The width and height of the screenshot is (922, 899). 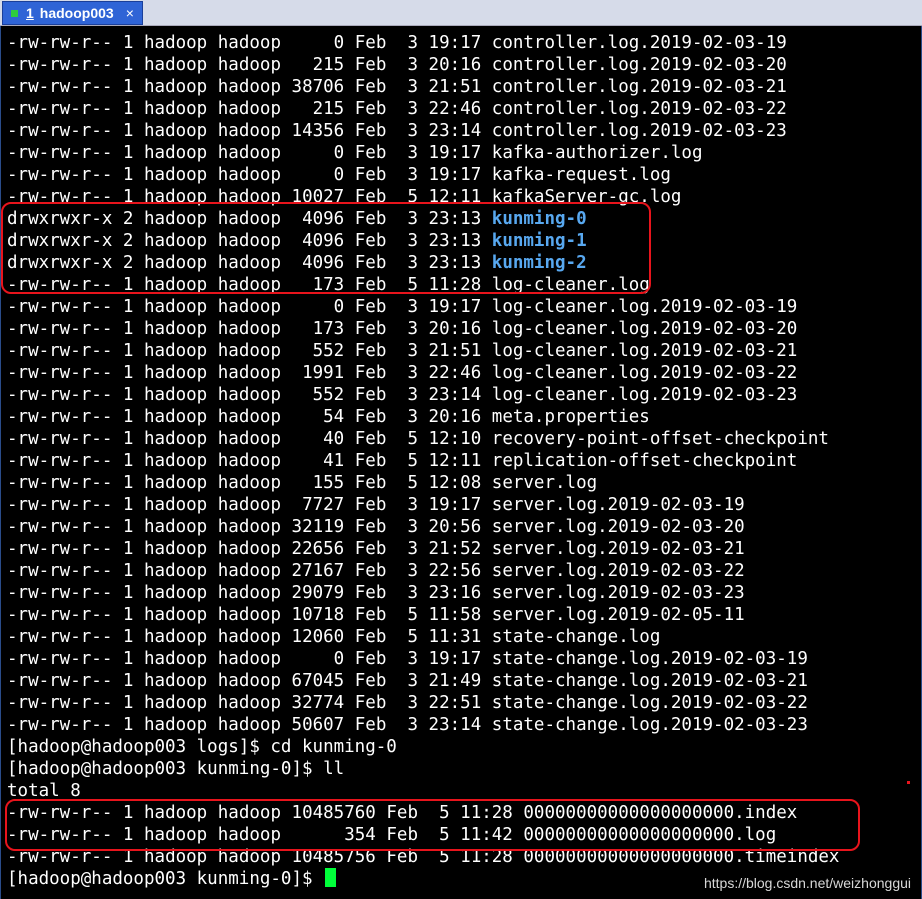 I want to click on time: 23:14, so click(x=455, y=395).